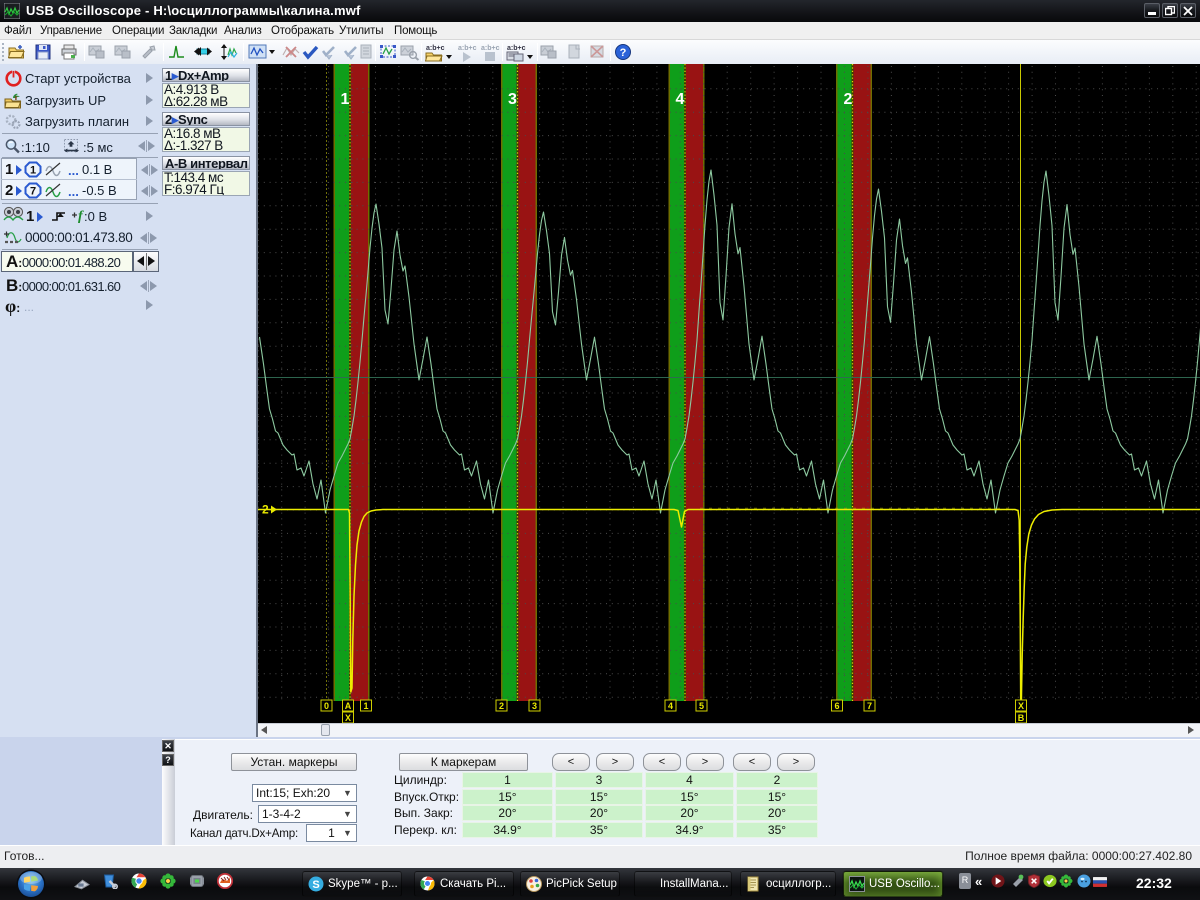 The image size is (1200, 900). Describe the element at coordinates (348, 706) in the screenshot. I see `svg-text: A` at that location.